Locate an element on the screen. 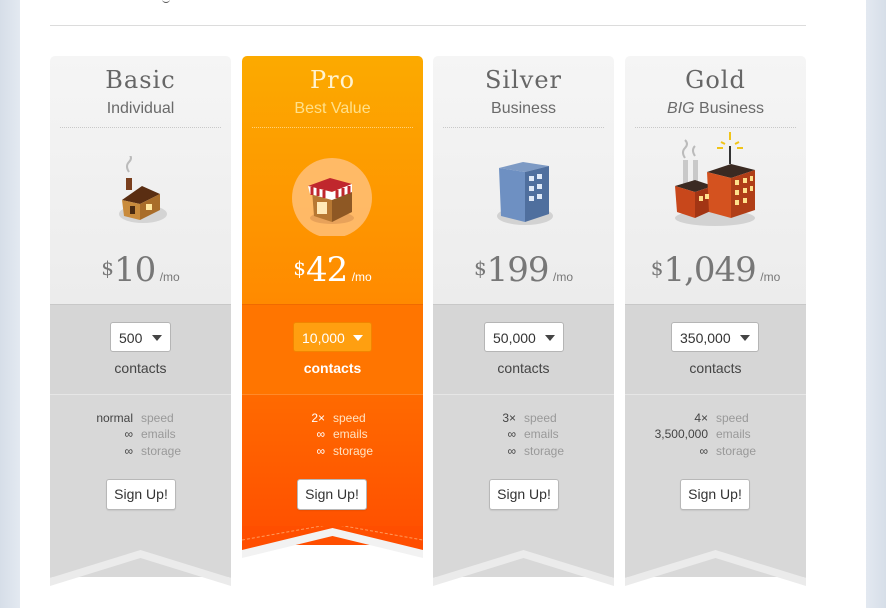  factory-icon is located at coordinates (715, 183).